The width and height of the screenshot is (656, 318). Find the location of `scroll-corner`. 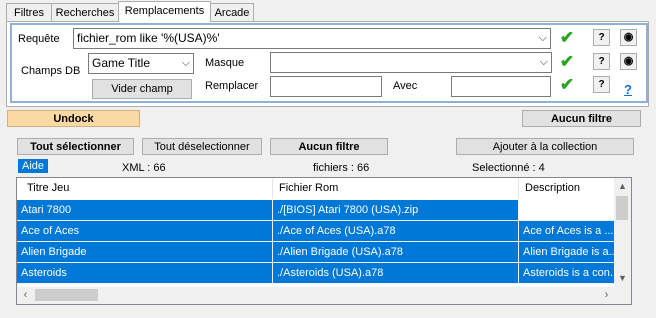

scroll-corner is located at coordinates (622, 295).